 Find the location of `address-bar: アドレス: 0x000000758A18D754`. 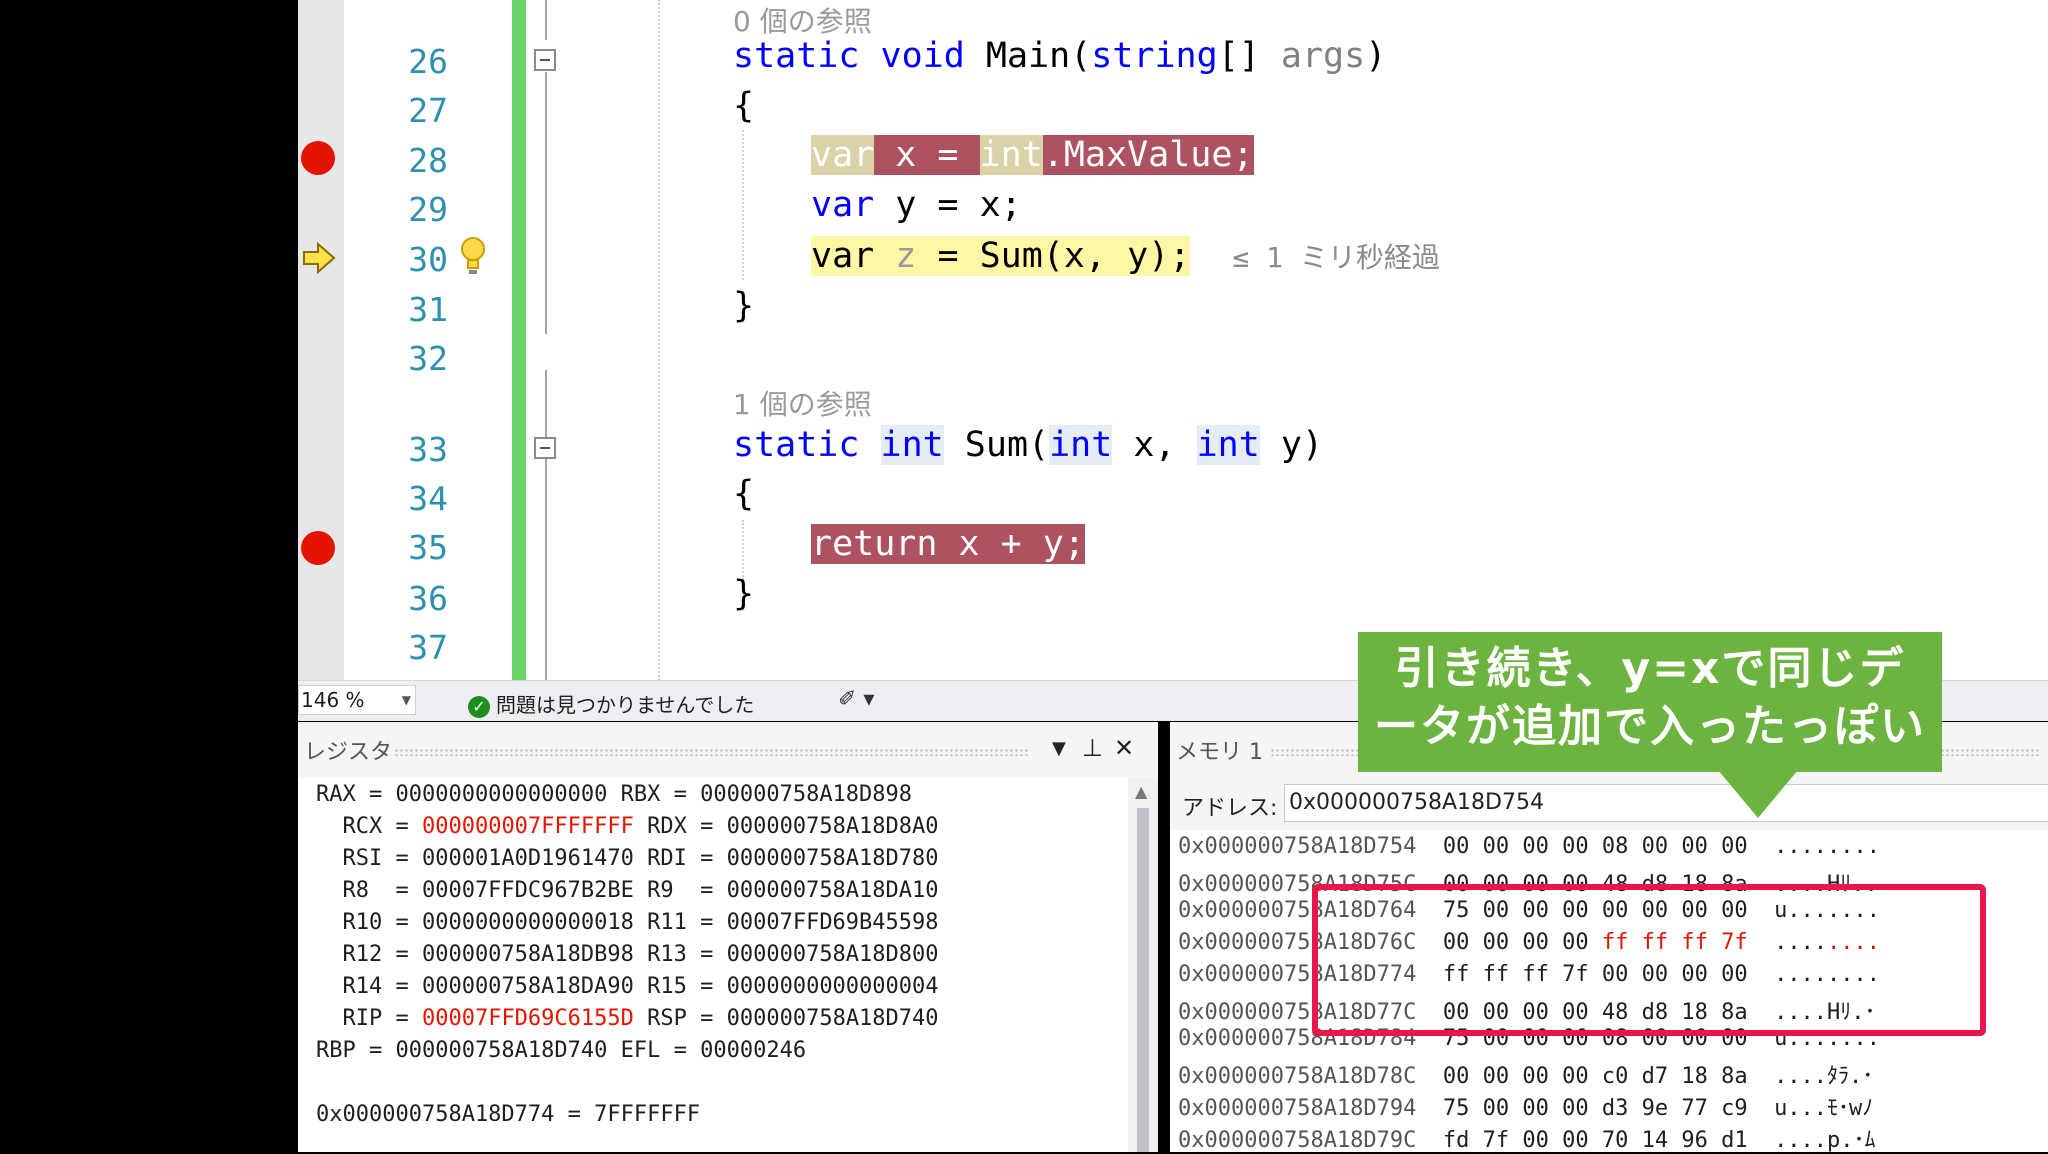

address-bar: アドレス: 0x000000758A18D754 is located at coordinates (1609, 804).